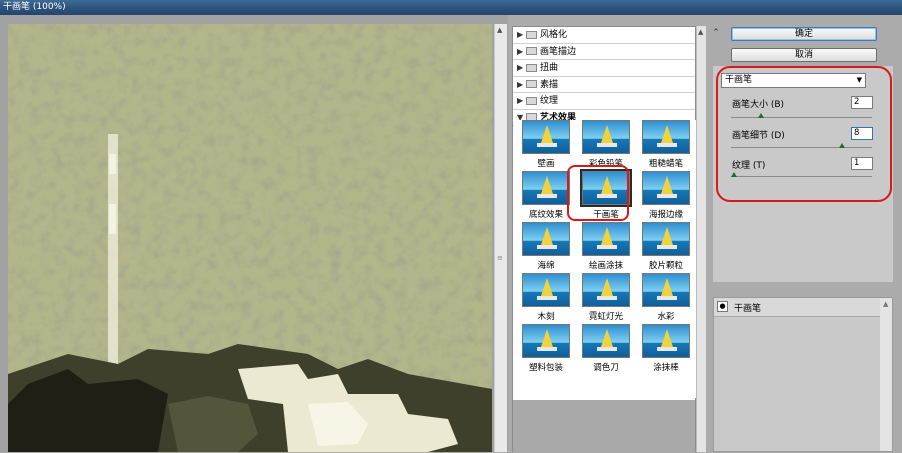 This screenshot has width=902, height=453. What do you see at coordinates (500, 261) in the screenshot?
I see `scroll-grip-icon: ≡` at bounding box center [500, 261].